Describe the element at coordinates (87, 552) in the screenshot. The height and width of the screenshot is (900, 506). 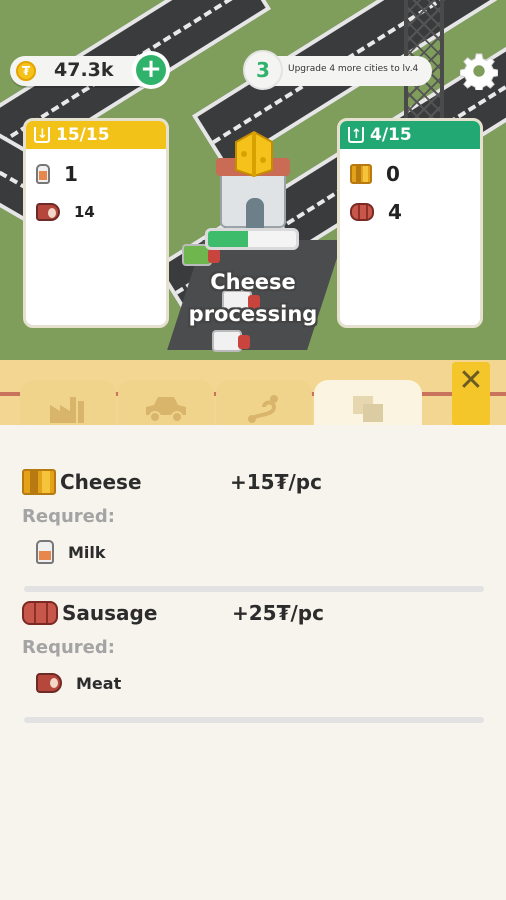
I see `required-name: Milk` at that location.